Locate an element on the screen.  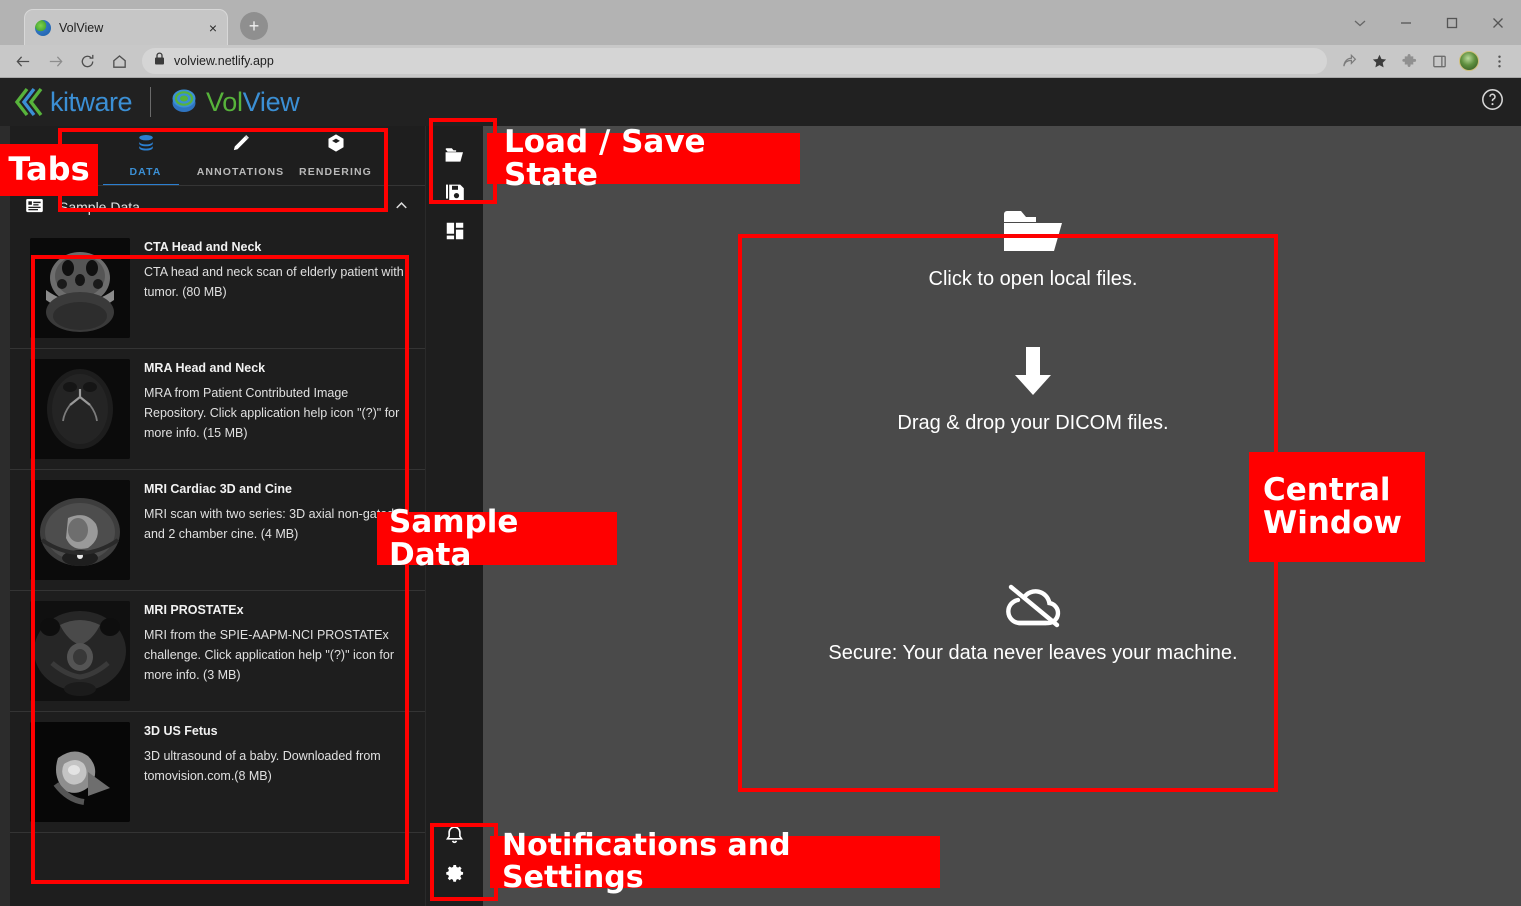
sample-data-title: Sample Data is located at coordinates (99, 207).